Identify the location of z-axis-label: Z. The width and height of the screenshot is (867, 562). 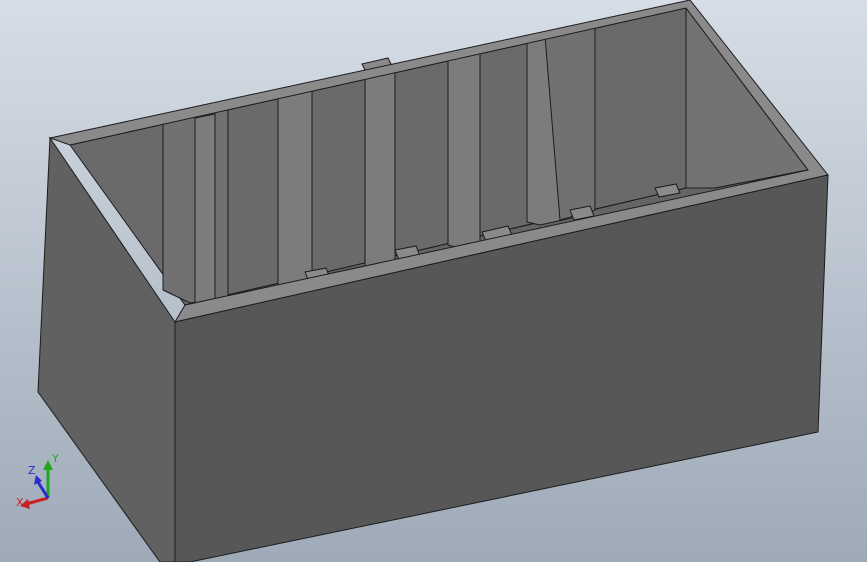
(32, 470).